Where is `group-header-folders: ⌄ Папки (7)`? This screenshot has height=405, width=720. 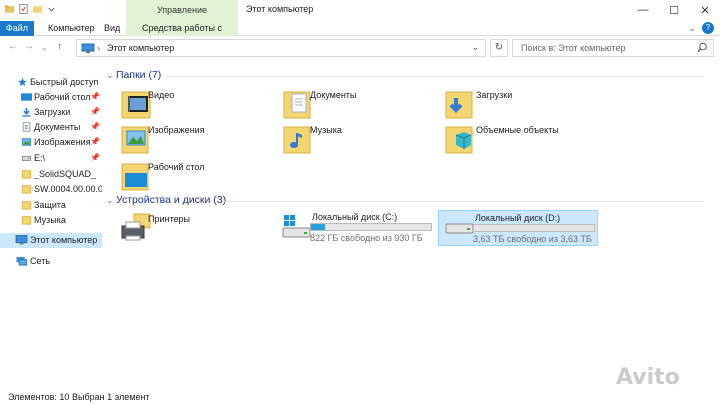
group-header-folders: ⌄ Папки (7) is located at coordinates (404, 76).